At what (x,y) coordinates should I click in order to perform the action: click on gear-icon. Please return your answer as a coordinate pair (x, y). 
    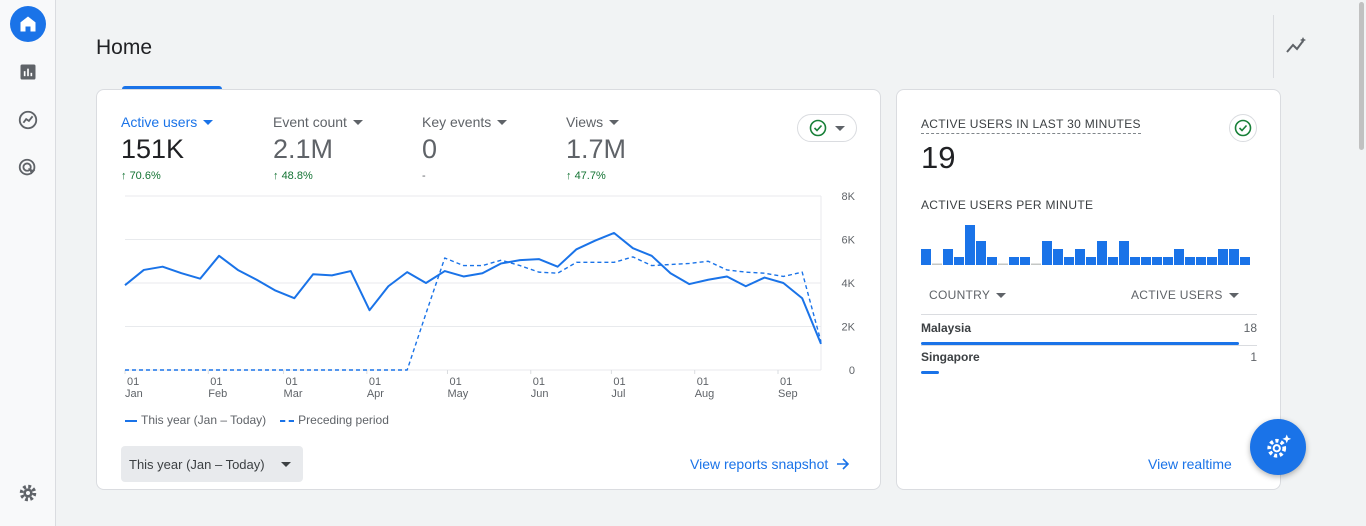
    Looking at the image, I should click on (28, 493).